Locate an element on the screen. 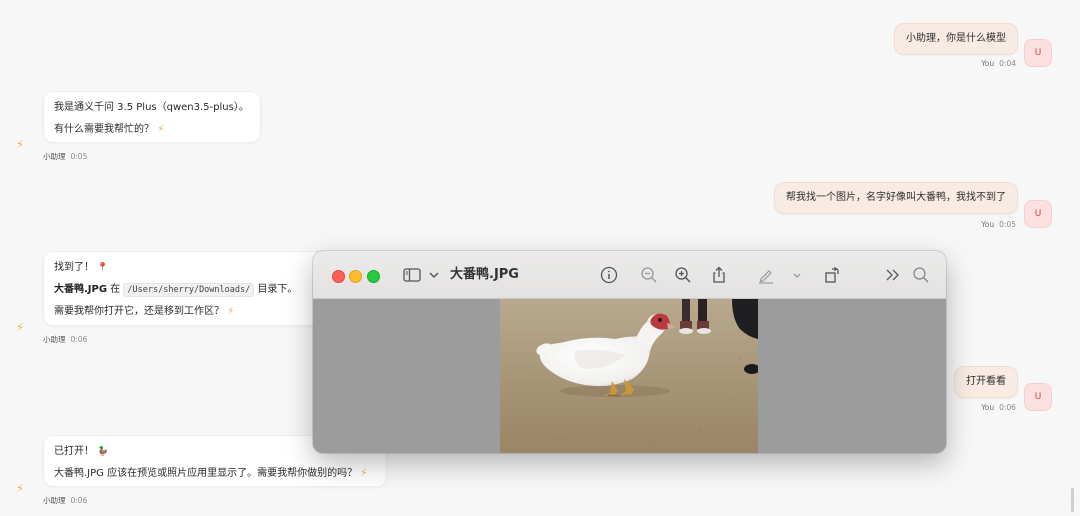 The width and height of the screenshot is (1080, 516). file-path-code: /Users/sherry/Downloads/ is located at coordinates (189, 290).